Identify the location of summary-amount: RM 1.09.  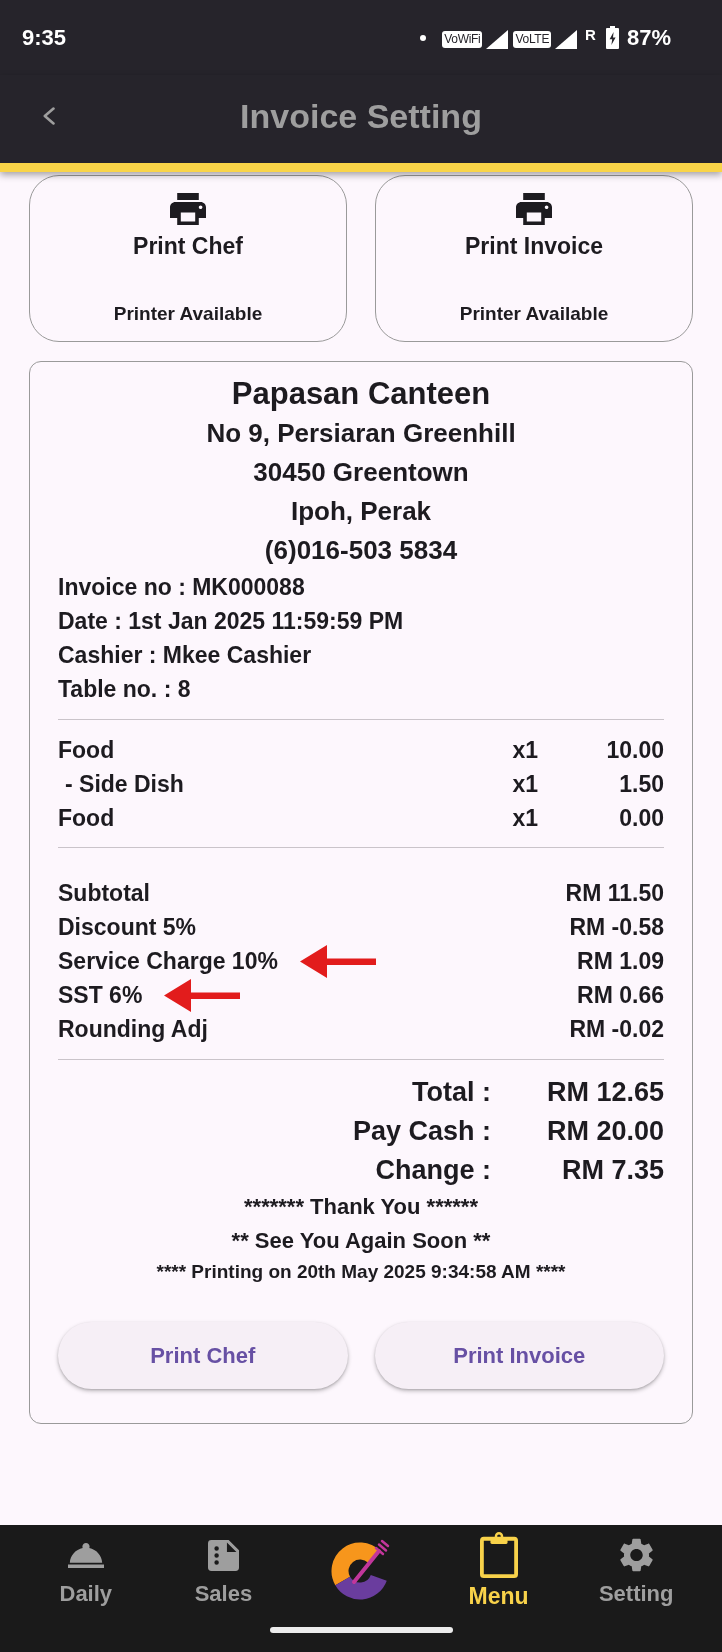
(620, 961).